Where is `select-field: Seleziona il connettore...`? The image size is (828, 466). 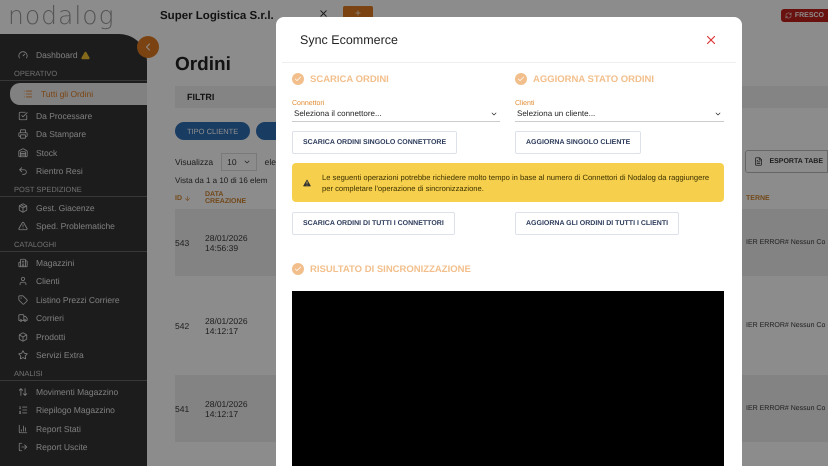 select-field: Seleziona il connettore... is located at coordinates (396, 114).